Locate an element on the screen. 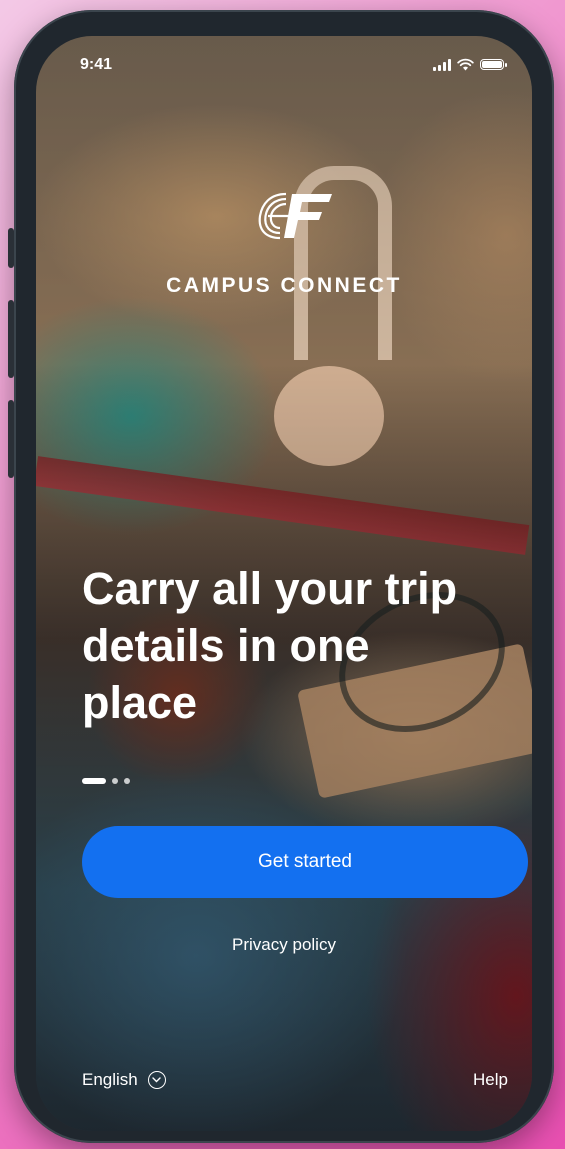 The height and width of the screenshot is (1149, 565). volume-down-button is located at coordinates (11, 439).